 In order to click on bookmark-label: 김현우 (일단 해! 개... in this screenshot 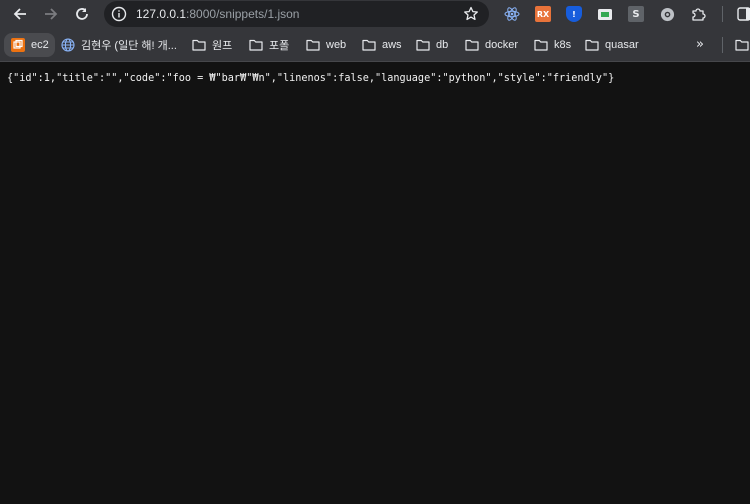, I will do `click(129, 46)`.